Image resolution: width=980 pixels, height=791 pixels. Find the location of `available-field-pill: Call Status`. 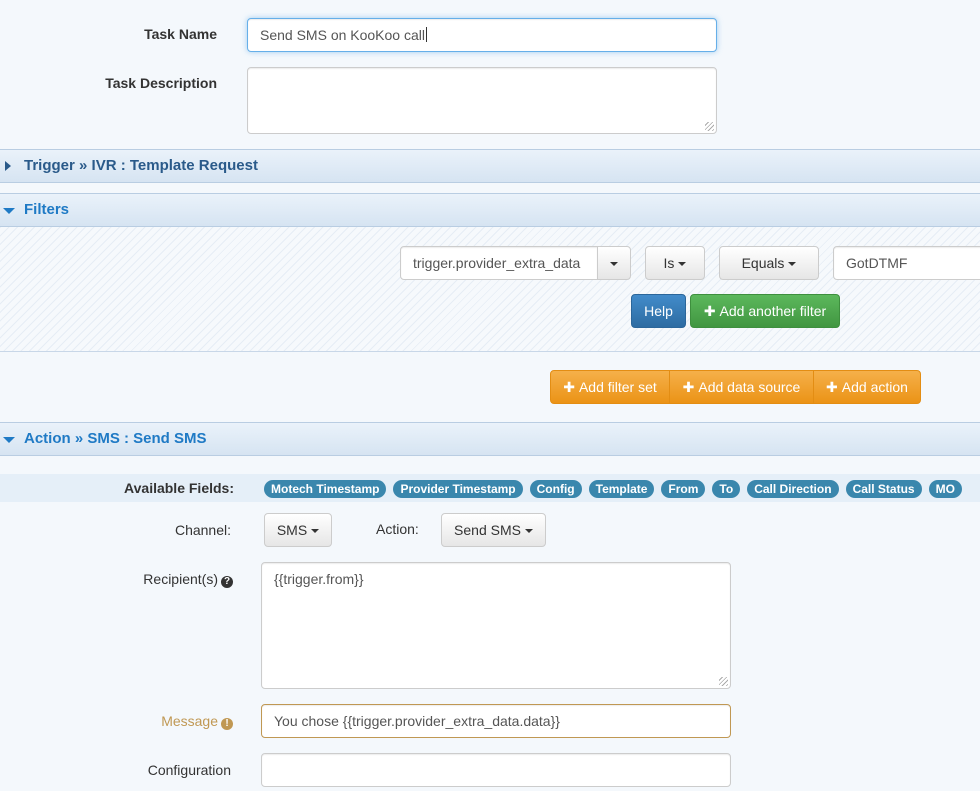

available-field-pill: Call Status is located at coordinates (883, 489).